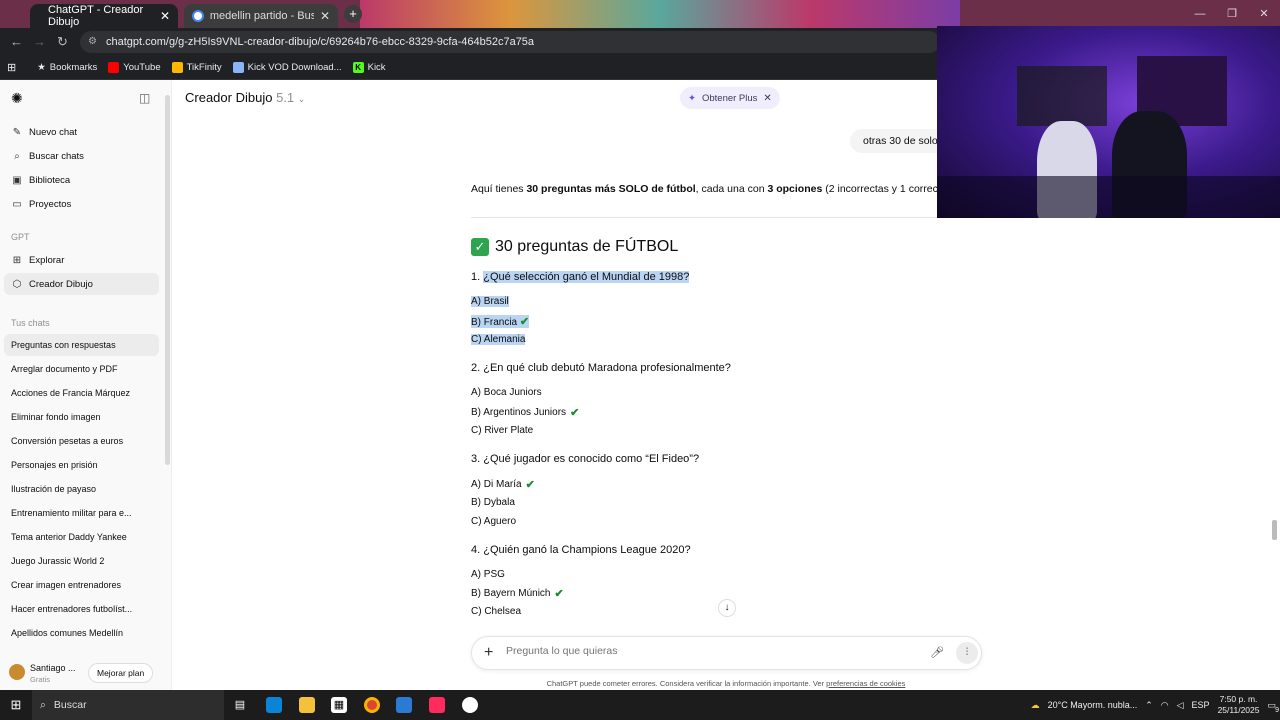 The height and width of the screenshot is (720, 1280). I want to click on plus-icon: +, so click(488, 653).